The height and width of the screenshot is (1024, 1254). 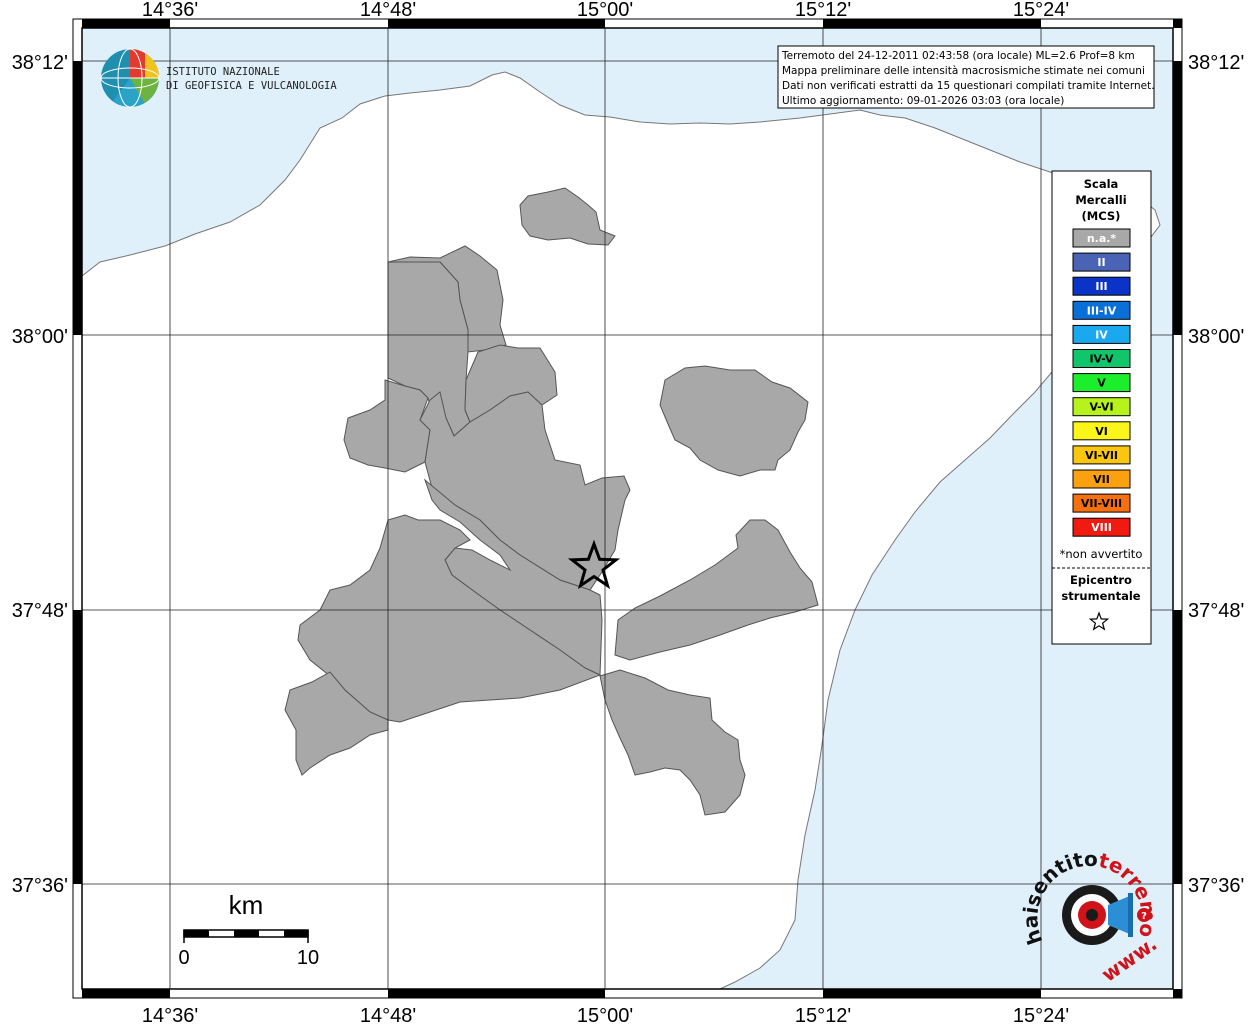 I want to click on legend-label: III-IV, so click(x=1102, y=310).